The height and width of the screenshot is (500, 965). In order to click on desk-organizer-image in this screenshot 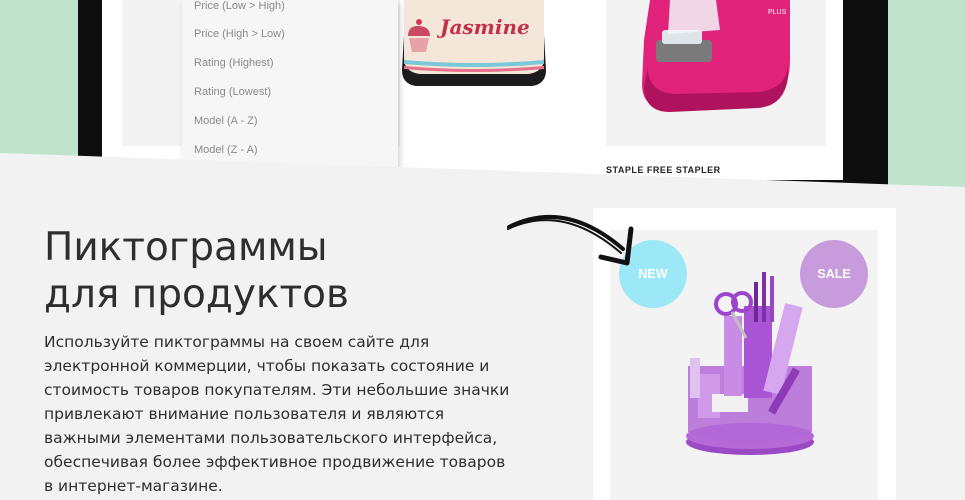, I will do `click(750, 362)`.